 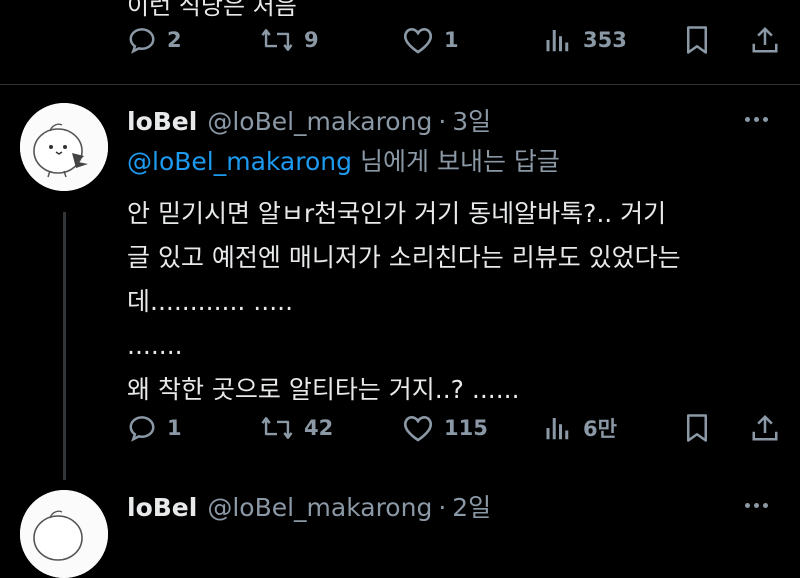 I want to click on previous-tweet-actions: 2 9 1 353, so click(x=400, y=40).